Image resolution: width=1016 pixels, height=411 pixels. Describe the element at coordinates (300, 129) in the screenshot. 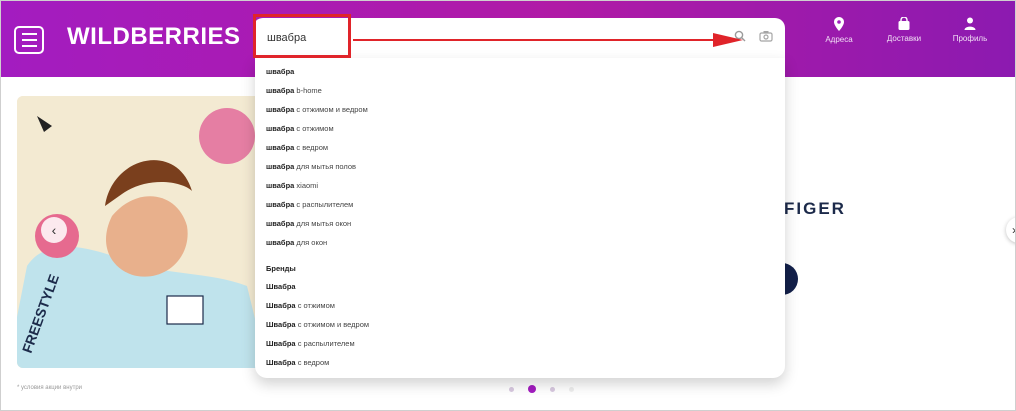

I see `suggestion-item: швабра с отжимом` at that location.